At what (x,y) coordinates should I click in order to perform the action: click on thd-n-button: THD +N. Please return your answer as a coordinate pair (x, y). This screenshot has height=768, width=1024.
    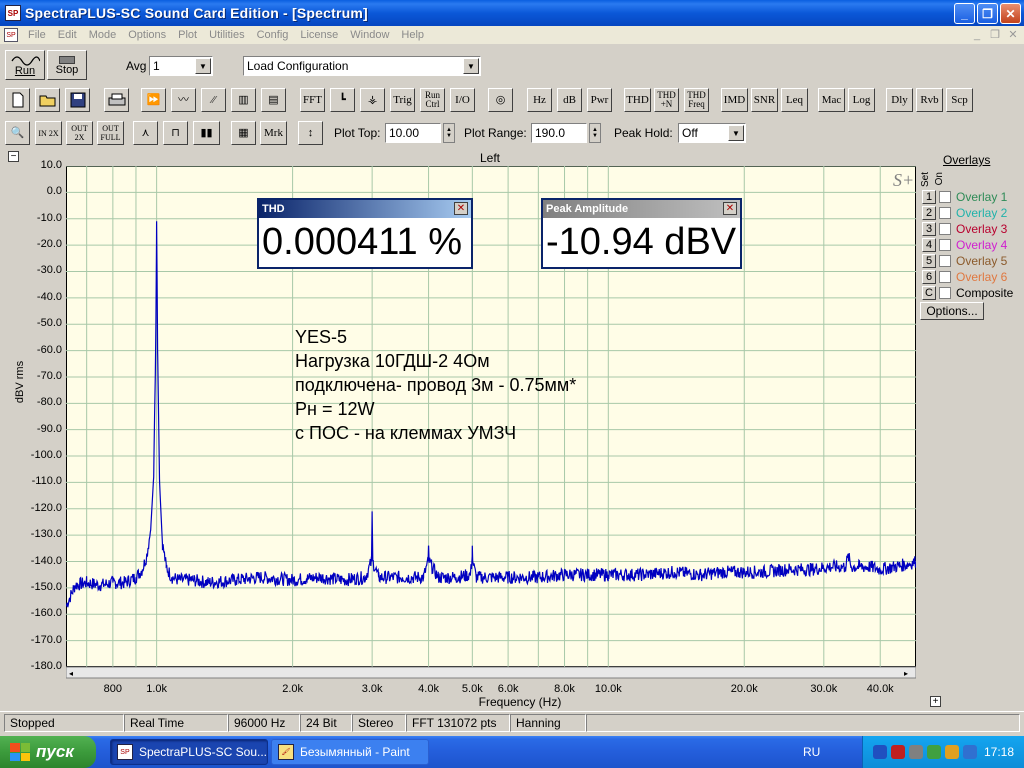
    Looking at the image, I should click on (666, 100).